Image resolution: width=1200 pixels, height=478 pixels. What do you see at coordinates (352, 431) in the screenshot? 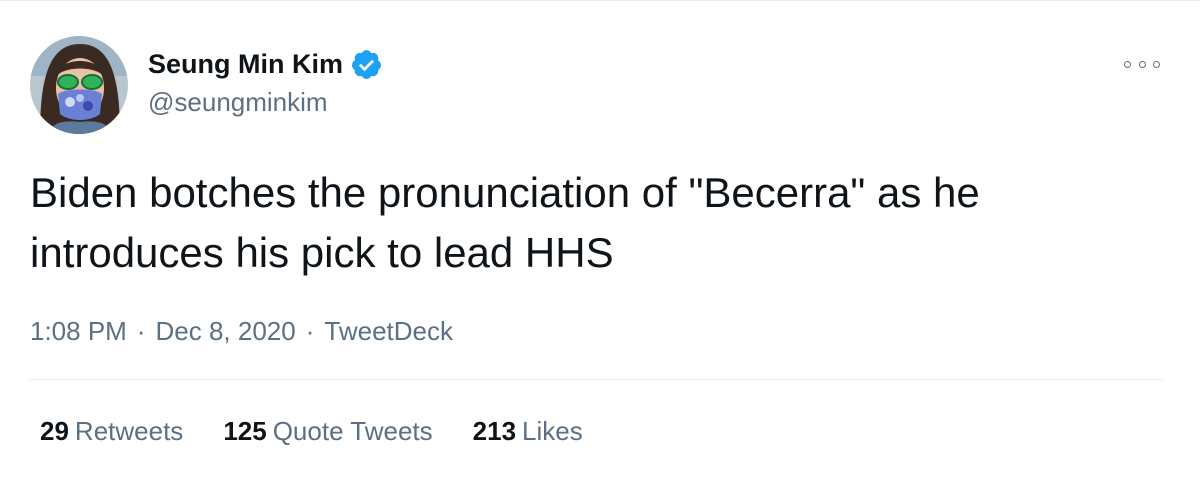
I see `quote-tweets-label: Quote Tweets` at bounding box center [352, 431].